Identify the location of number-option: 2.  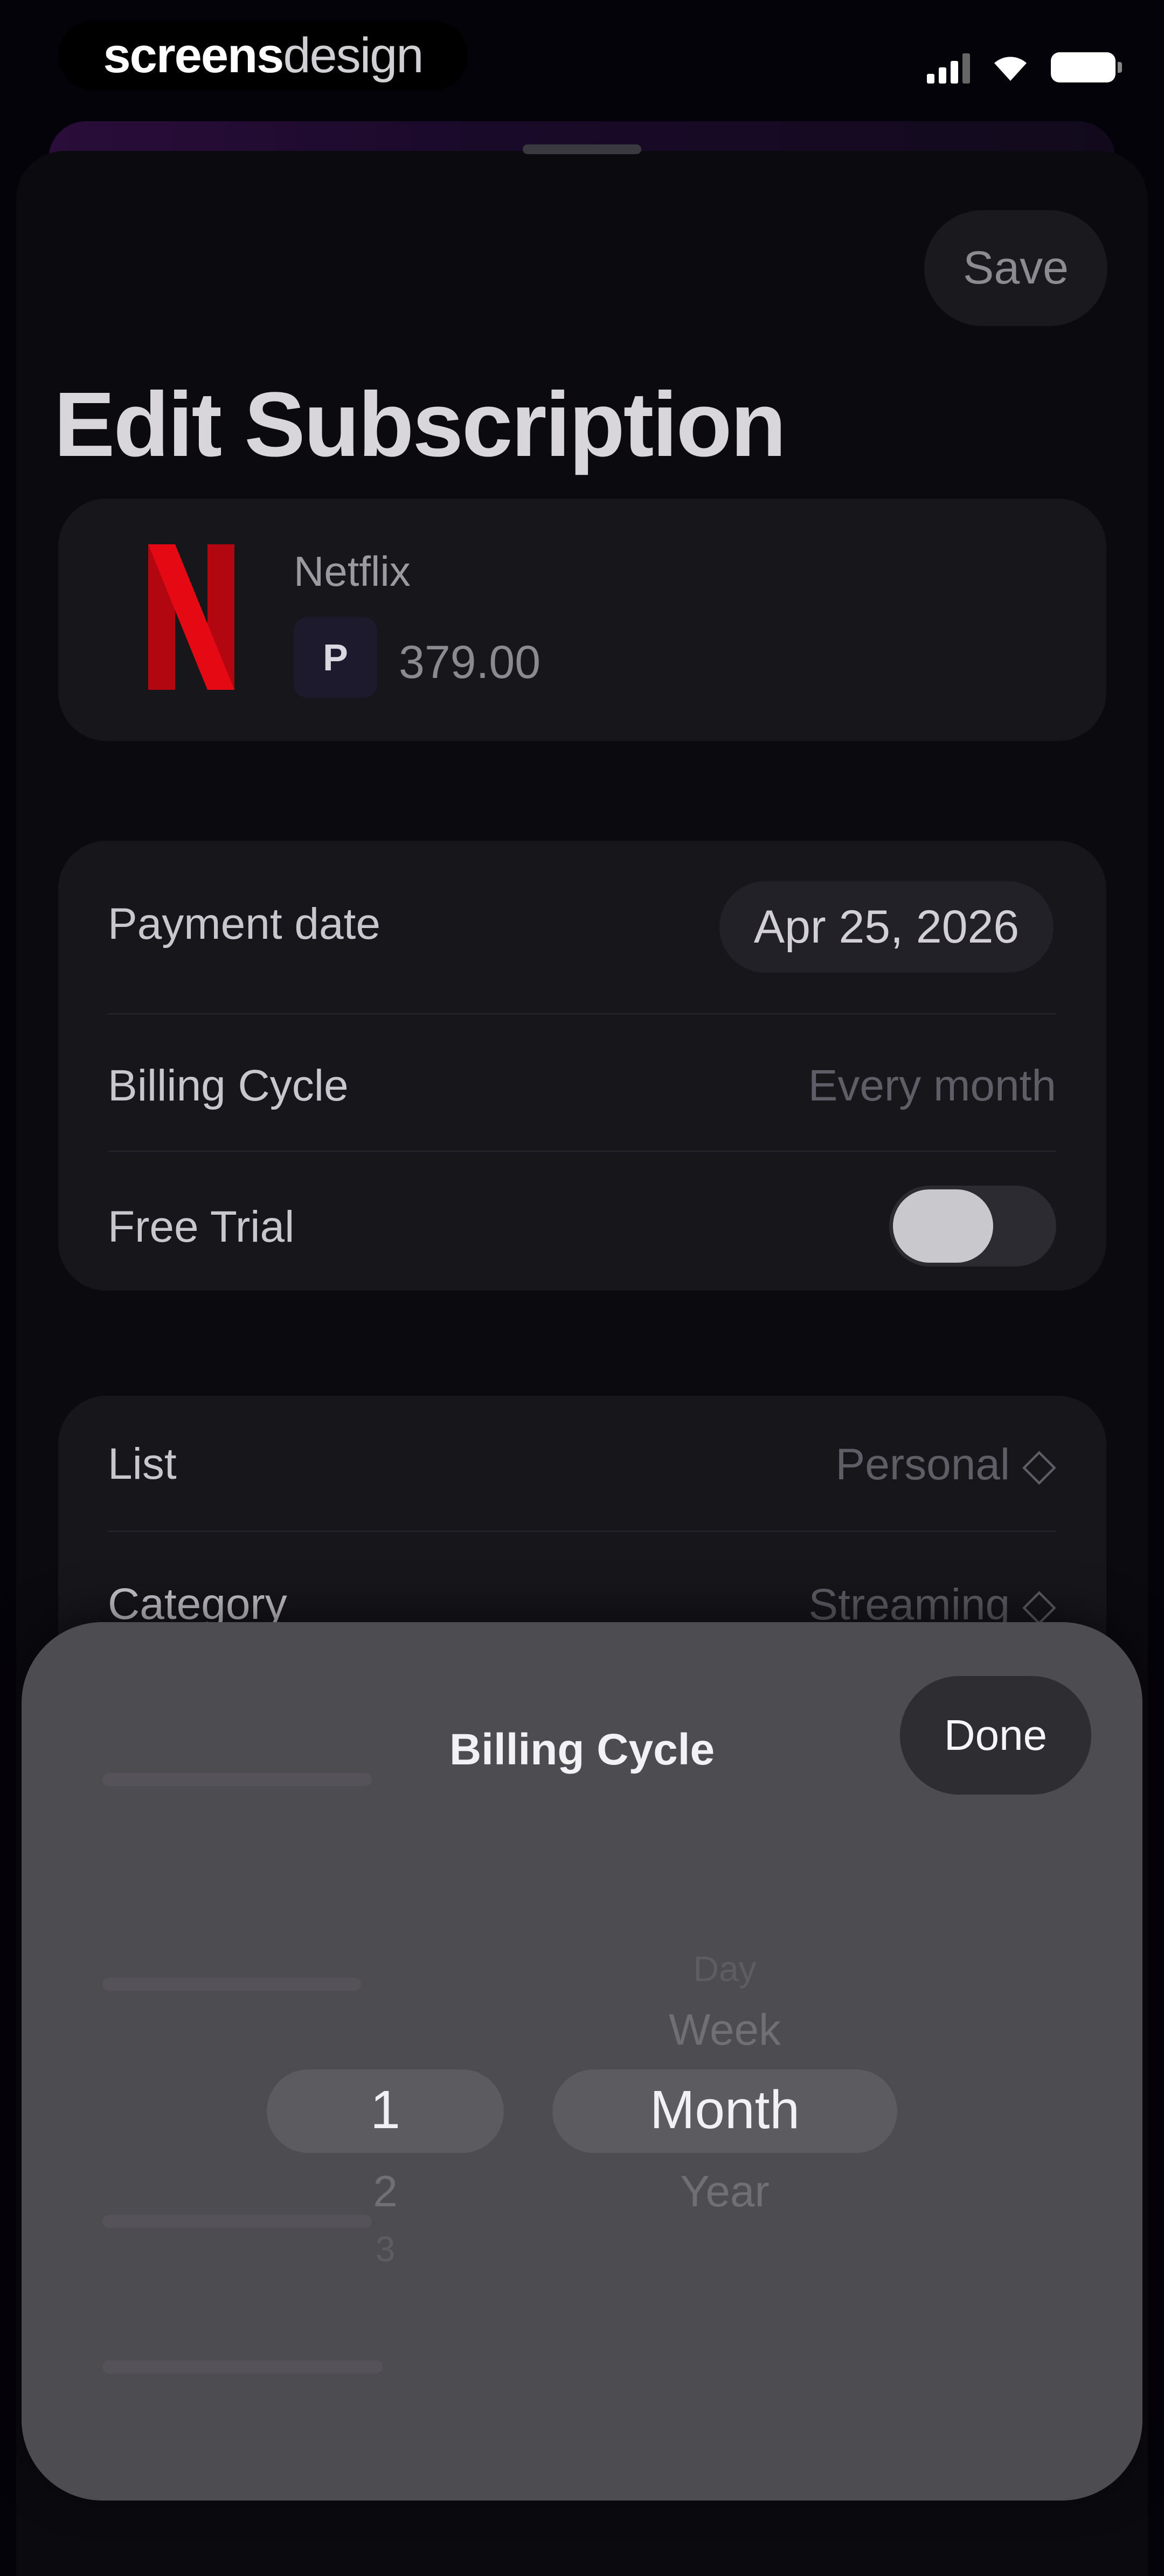
(385, 2191).